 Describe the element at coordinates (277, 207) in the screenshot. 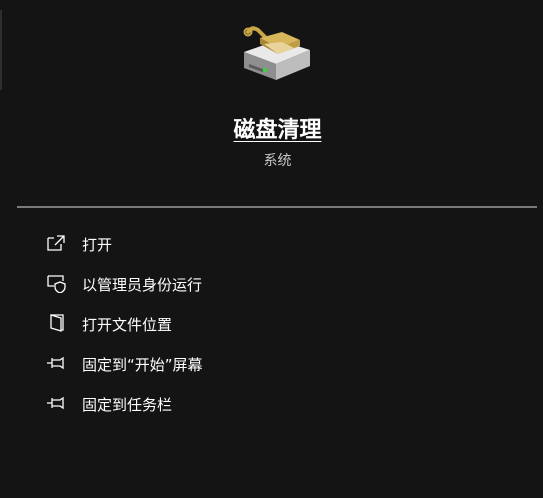

I see `divider` at that location.